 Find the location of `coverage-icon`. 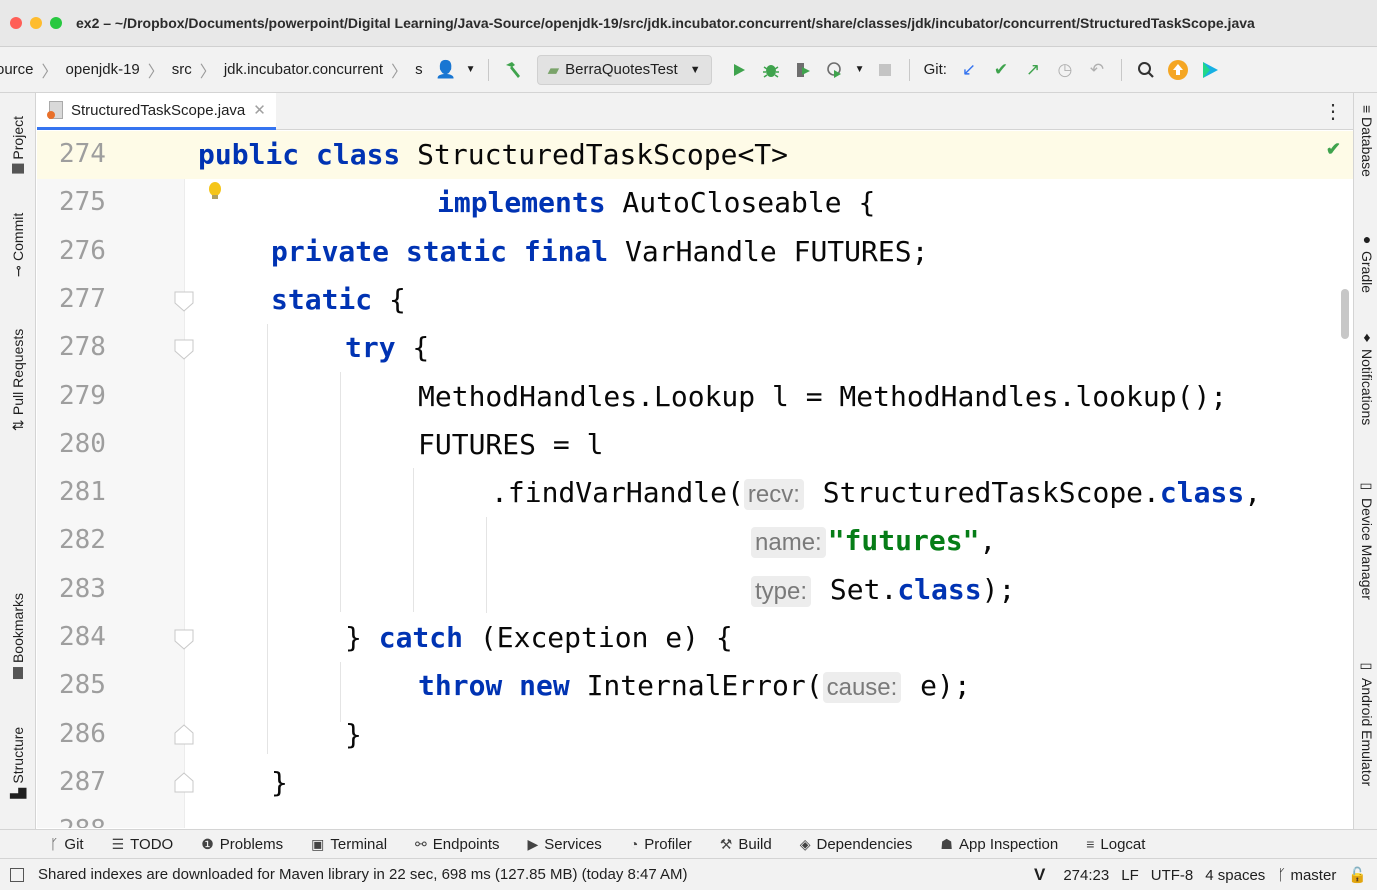

coverage-icon is located at coordinates (803, 70).